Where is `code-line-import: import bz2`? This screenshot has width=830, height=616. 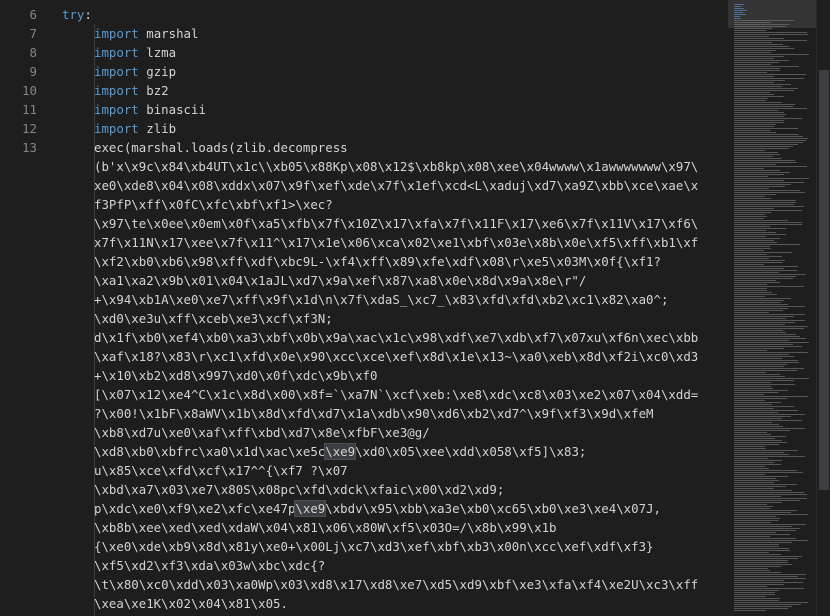
code-line-import: import bz2 is located at coordinates (131, 90).